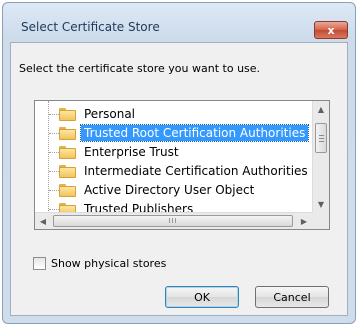 The width and height of the screenshot is (360, 327). What do you see at coordinates (196, 171) in the screenshot?
I see `tree-item-label: Intermediate Certification Authorities` at bounding box center [196, 171].